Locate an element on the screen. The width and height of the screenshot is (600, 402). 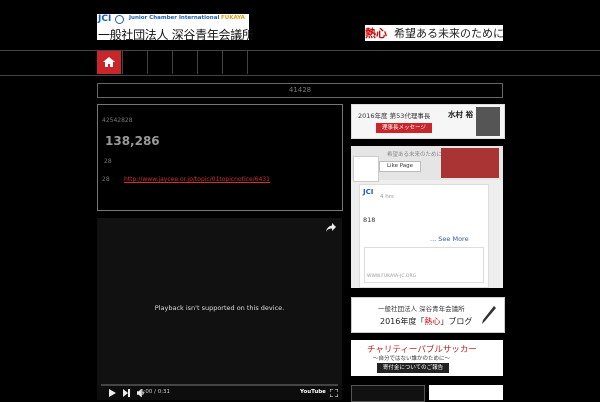
nav-home-button is located at coordinates (109, 62).